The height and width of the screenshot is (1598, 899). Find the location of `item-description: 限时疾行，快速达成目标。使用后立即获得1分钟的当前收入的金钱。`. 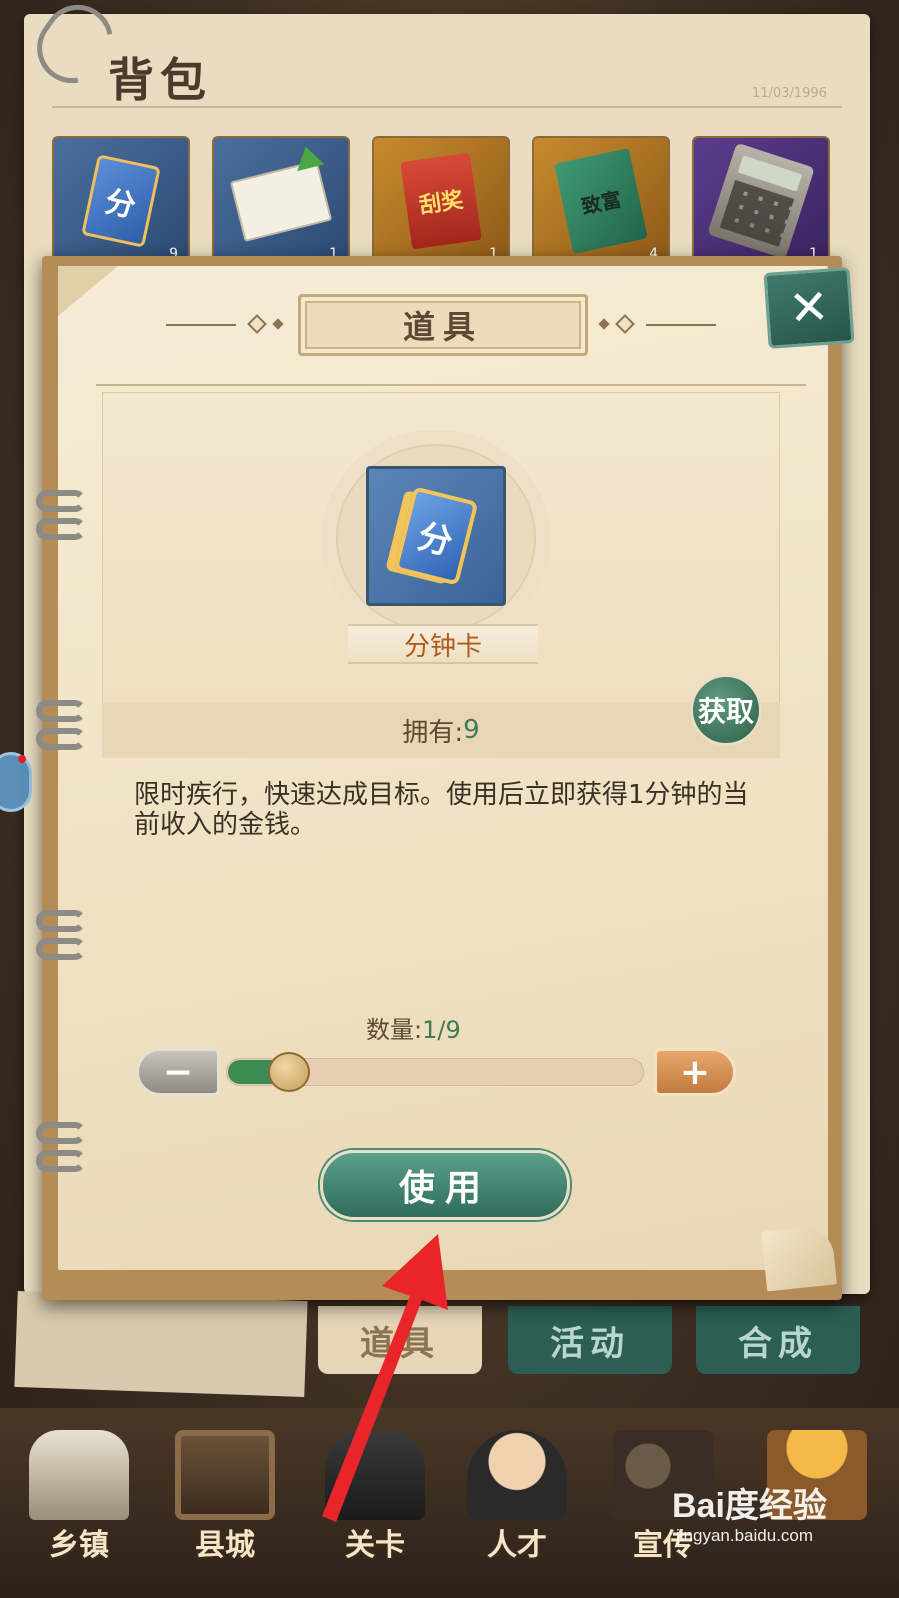

item-description: 限时疾行，快速达成目标。使用后立即获得1分钟的当前收入的金钱。 is located at coordinates (441, 810).